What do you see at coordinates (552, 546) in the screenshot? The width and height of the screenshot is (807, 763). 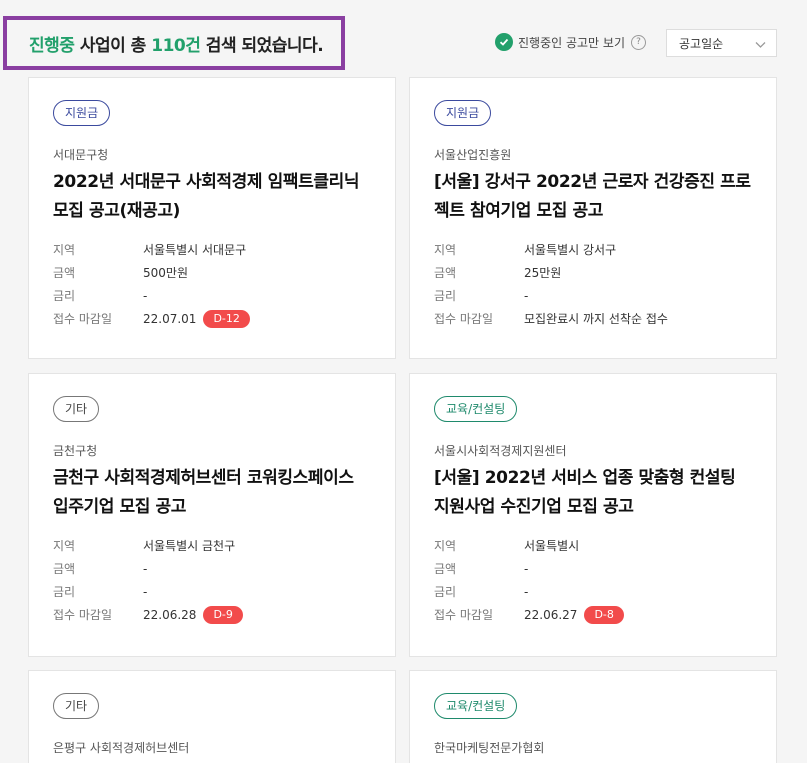 I see `region-value: 서울특별시` at bounding box center [552, 546].